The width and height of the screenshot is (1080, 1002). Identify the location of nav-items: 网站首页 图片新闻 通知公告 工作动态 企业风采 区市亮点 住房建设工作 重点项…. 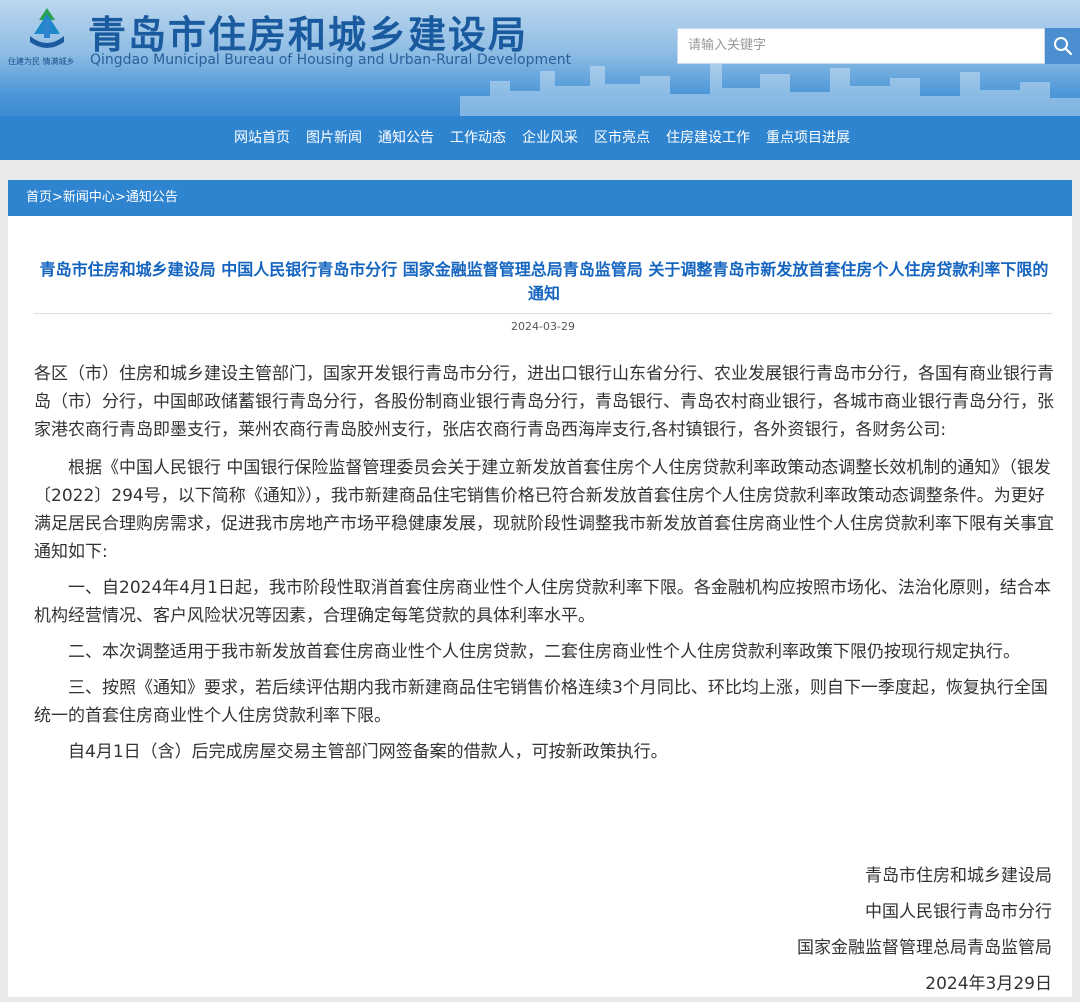
(542, 138).